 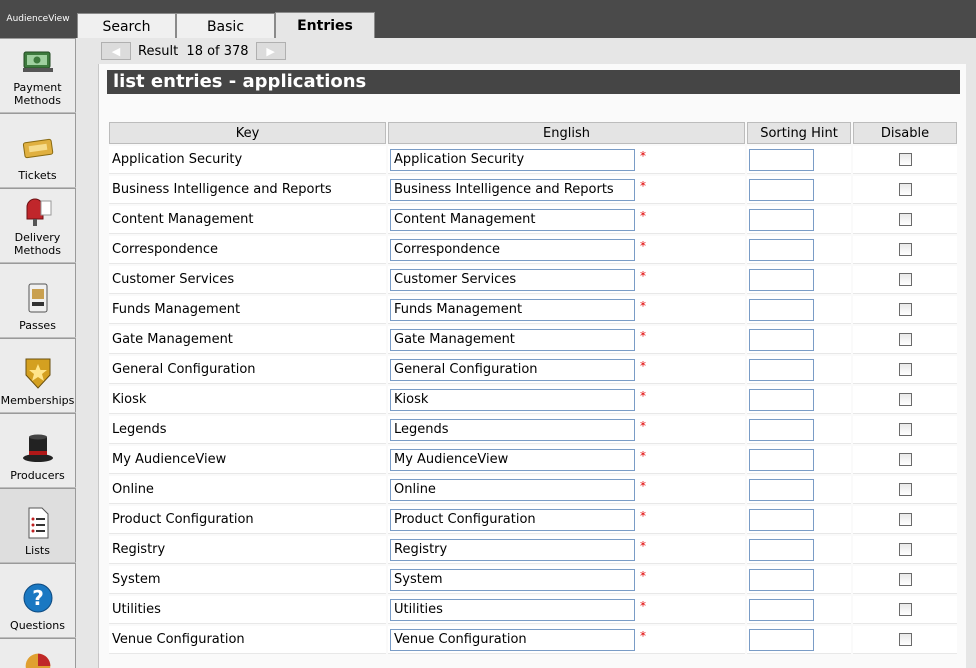 What do you see at coordinates (566, 133) in the screenshot?
I see `column-header-english: English` at bounding box center [566, 133].